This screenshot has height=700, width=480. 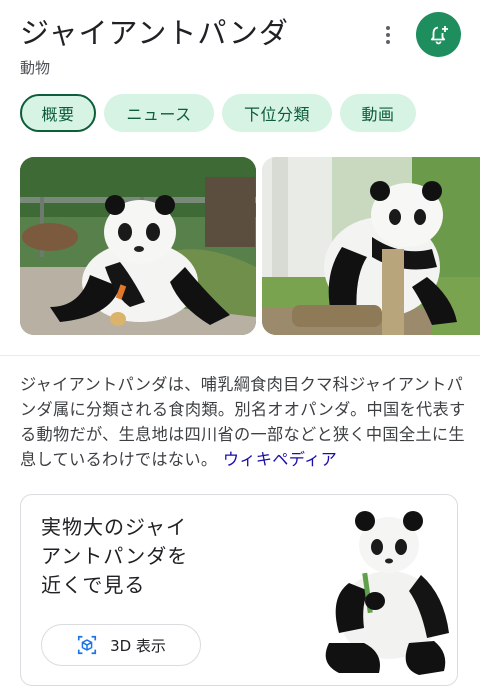 I want to click on chip-news-label: ニュース, so click(x=159, y=114).